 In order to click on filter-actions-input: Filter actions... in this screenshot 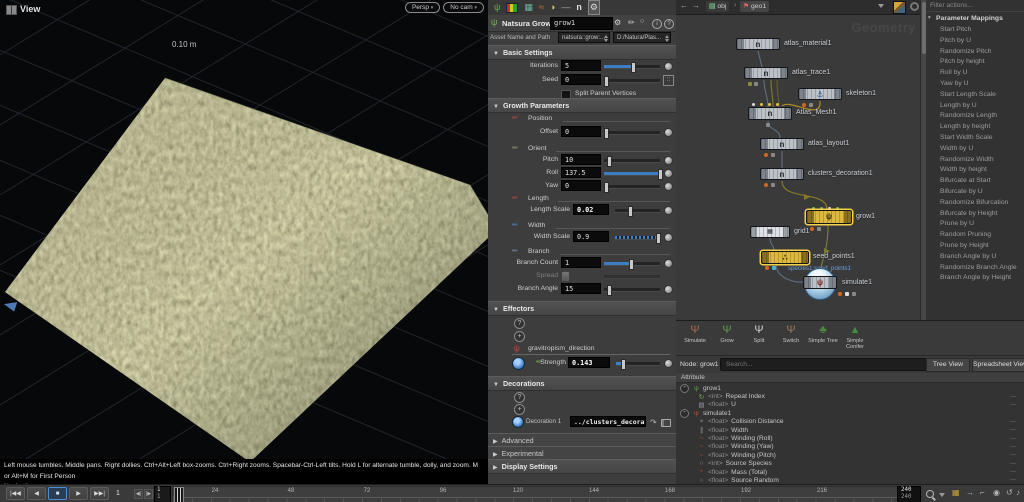, I will do `click(975, 6)`.